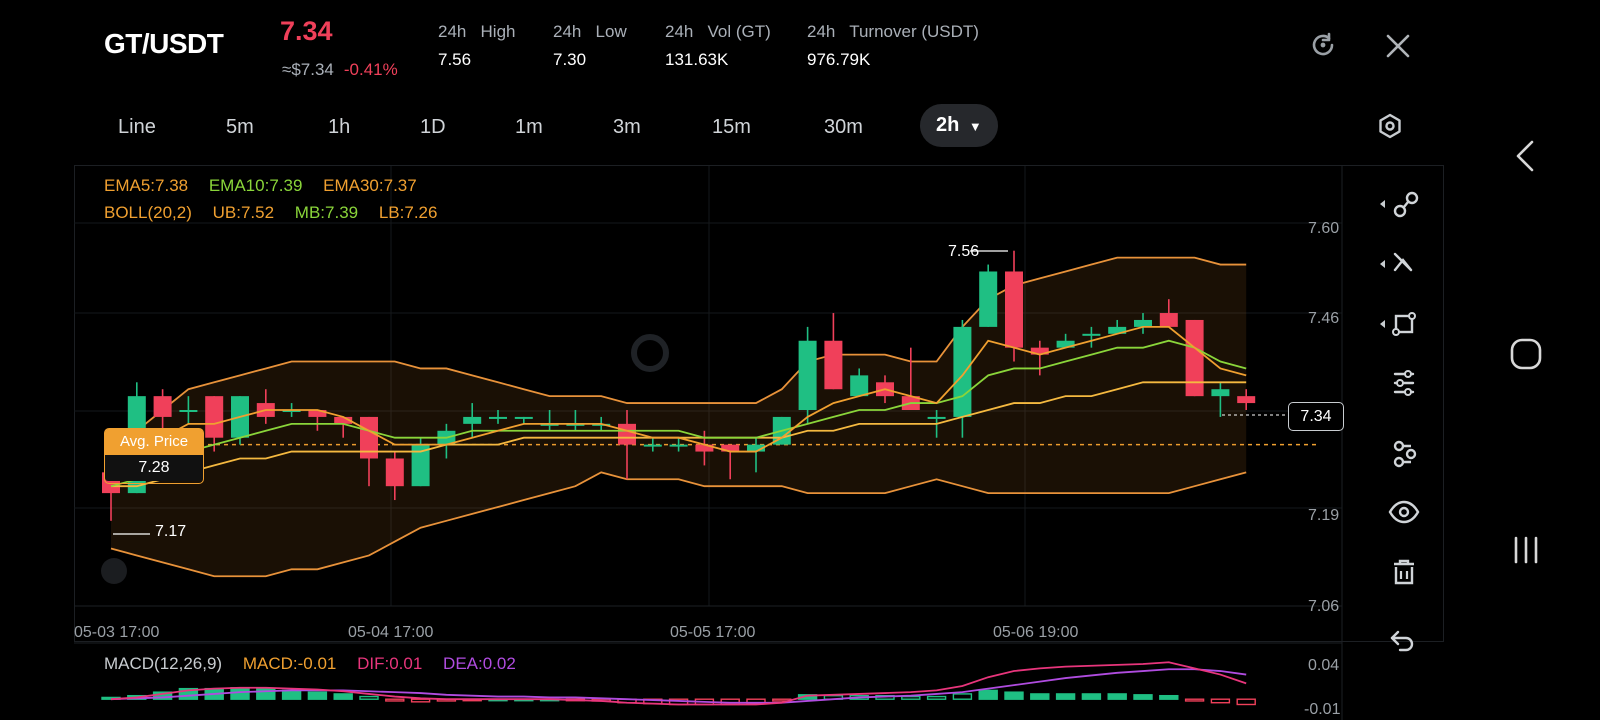 The width and height of the screenshot is (1600, 720). I want to click on home-nav-icon, so click(1526, 354).